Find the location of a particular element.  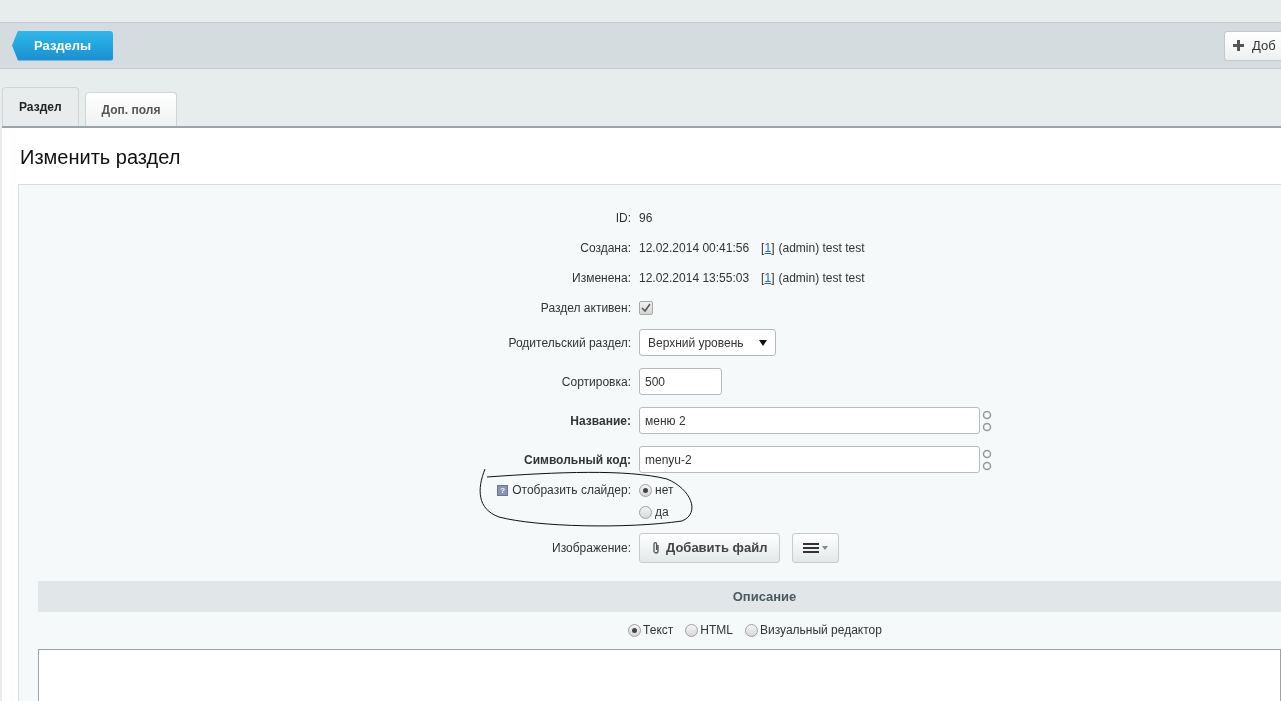

date-value: 12.02.2014 13:55:03 is located at coordinates (694, 278).